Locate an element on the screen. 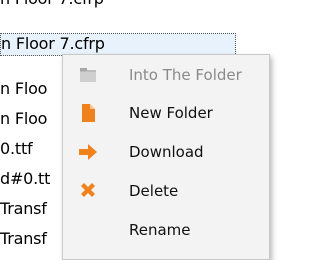 Image resolution: width=332 pixels, height=260 pixels. file-name: 0.ttf is located at coordinates (16, 148).